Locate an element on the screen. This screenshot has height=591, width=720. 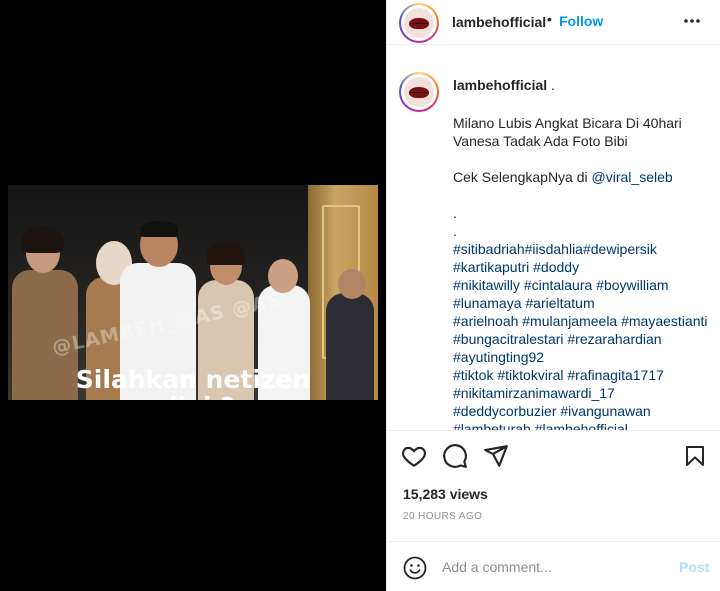
hashtag-line: #nikitamirzanimawardi_17 is located at coordinates (584, 393).